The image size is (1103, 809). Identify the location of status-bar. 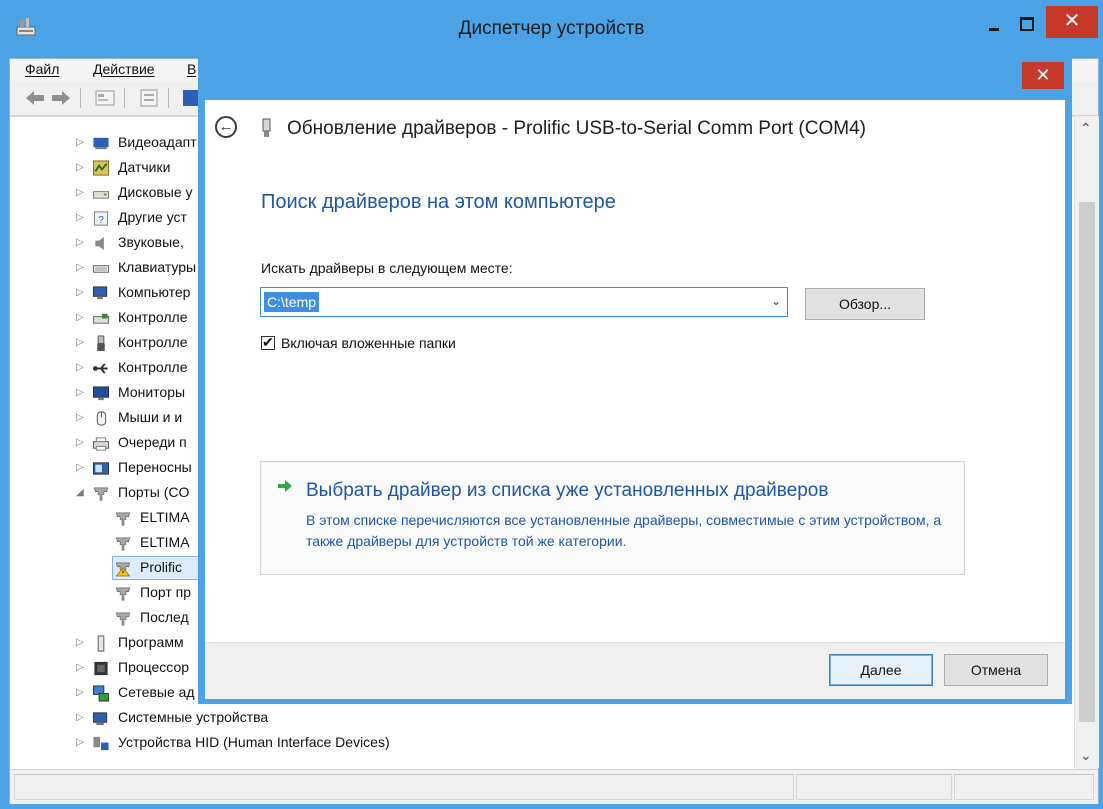
(554, 786).